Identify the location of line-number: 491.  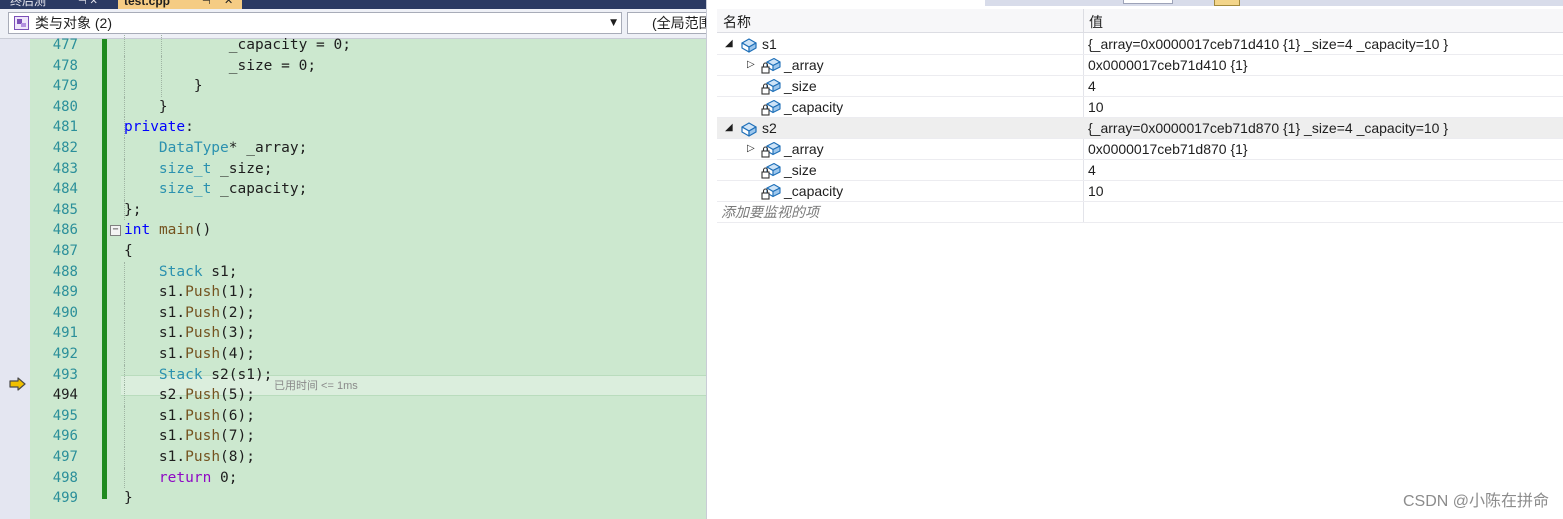
(65, 333).